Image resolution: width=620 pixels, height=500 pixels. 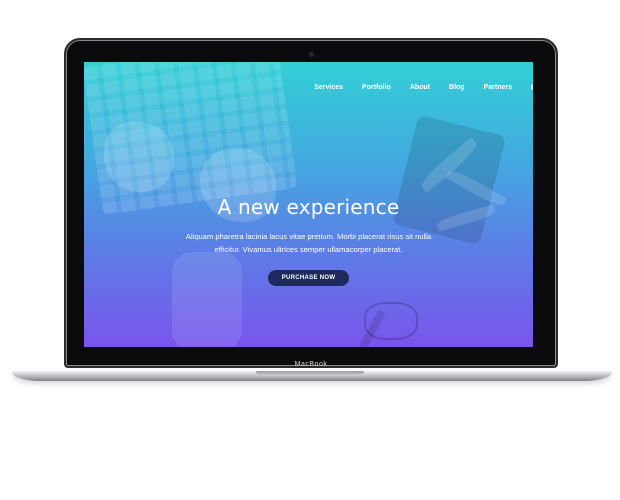 I want to click on background-keyboard-photo, so click(x=191, y=138).